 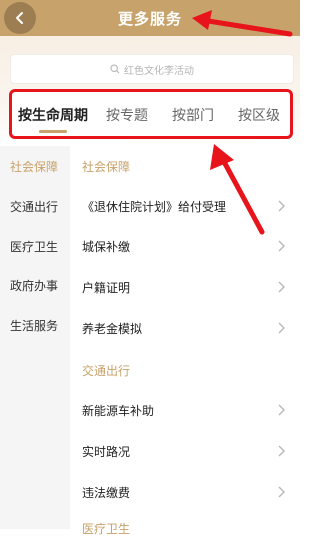 What do you see at coordinates (106, 287) in the screenshot?
I see `list-item-label: 户籍证明` at bounding box center [106, 287].